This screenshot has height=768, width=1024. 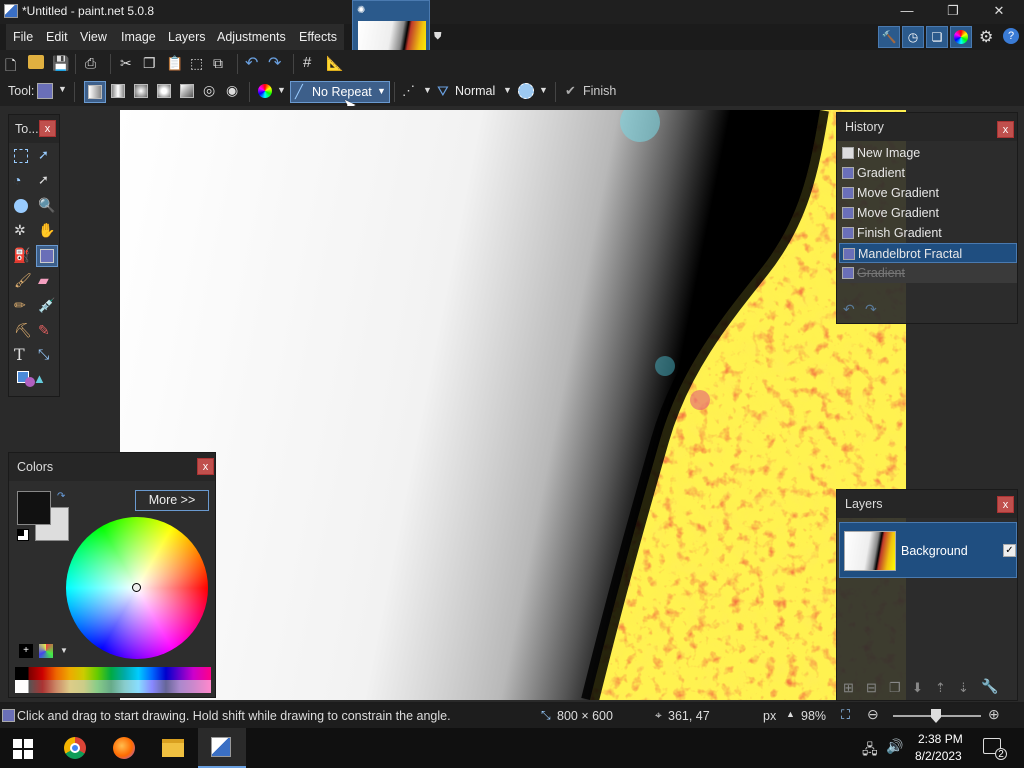 I want to click on add-layer-icon: ⊞, so click(x=848, y=688).